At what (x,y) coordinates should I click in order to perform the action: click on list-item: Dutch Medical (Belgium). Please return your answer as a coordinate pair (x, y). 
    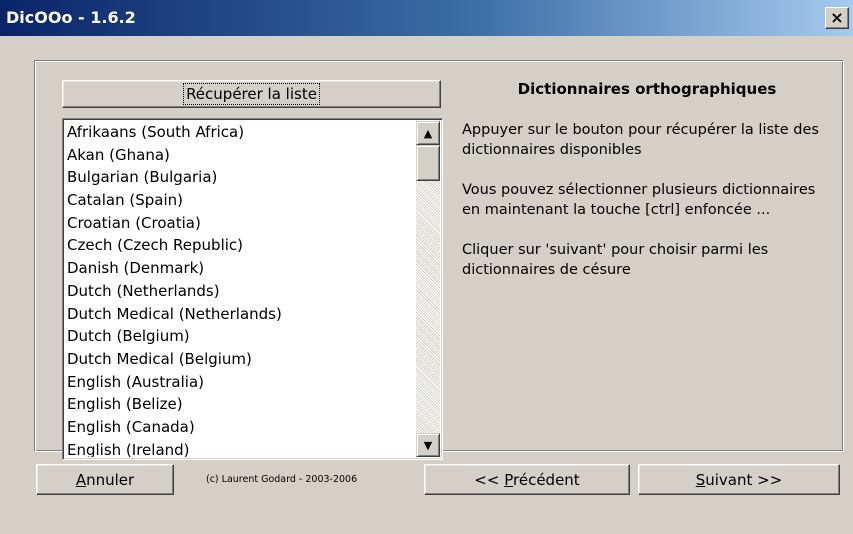
    Looking at the image, I should click on (240, 359).